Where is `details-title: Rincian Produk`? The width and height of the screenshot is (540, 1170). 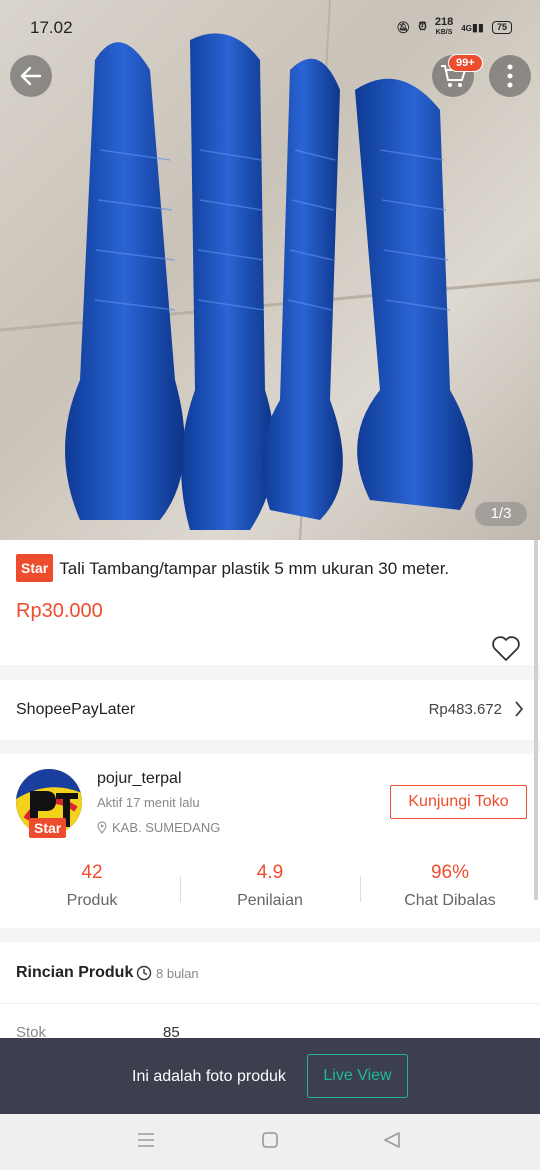 details-title: Rincian Produk is located at coordinates (75, 972).